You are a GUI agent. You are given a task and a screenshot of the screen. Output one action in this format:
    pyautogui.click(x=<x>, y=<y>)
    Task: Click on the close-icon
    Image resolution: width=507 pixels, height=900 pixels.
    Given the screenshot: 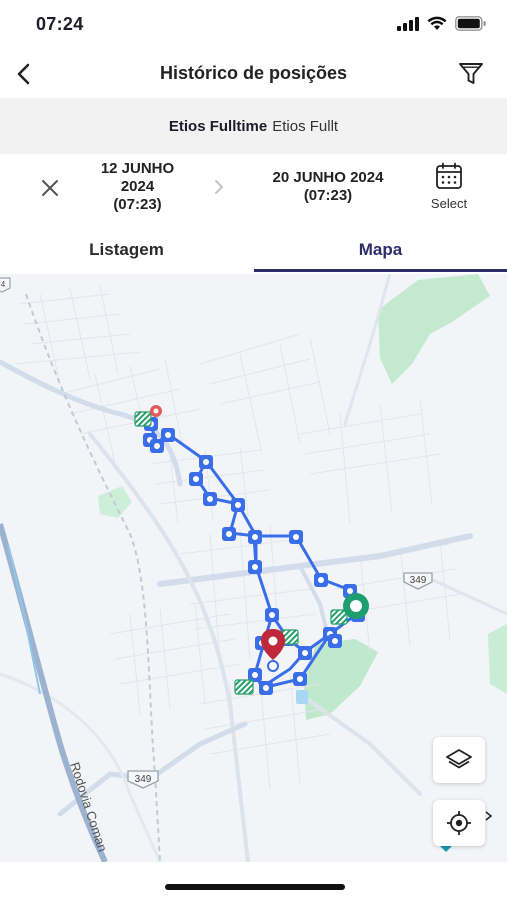 What is the action you would take?
    pyautogui.click(x=50, y=188)
    